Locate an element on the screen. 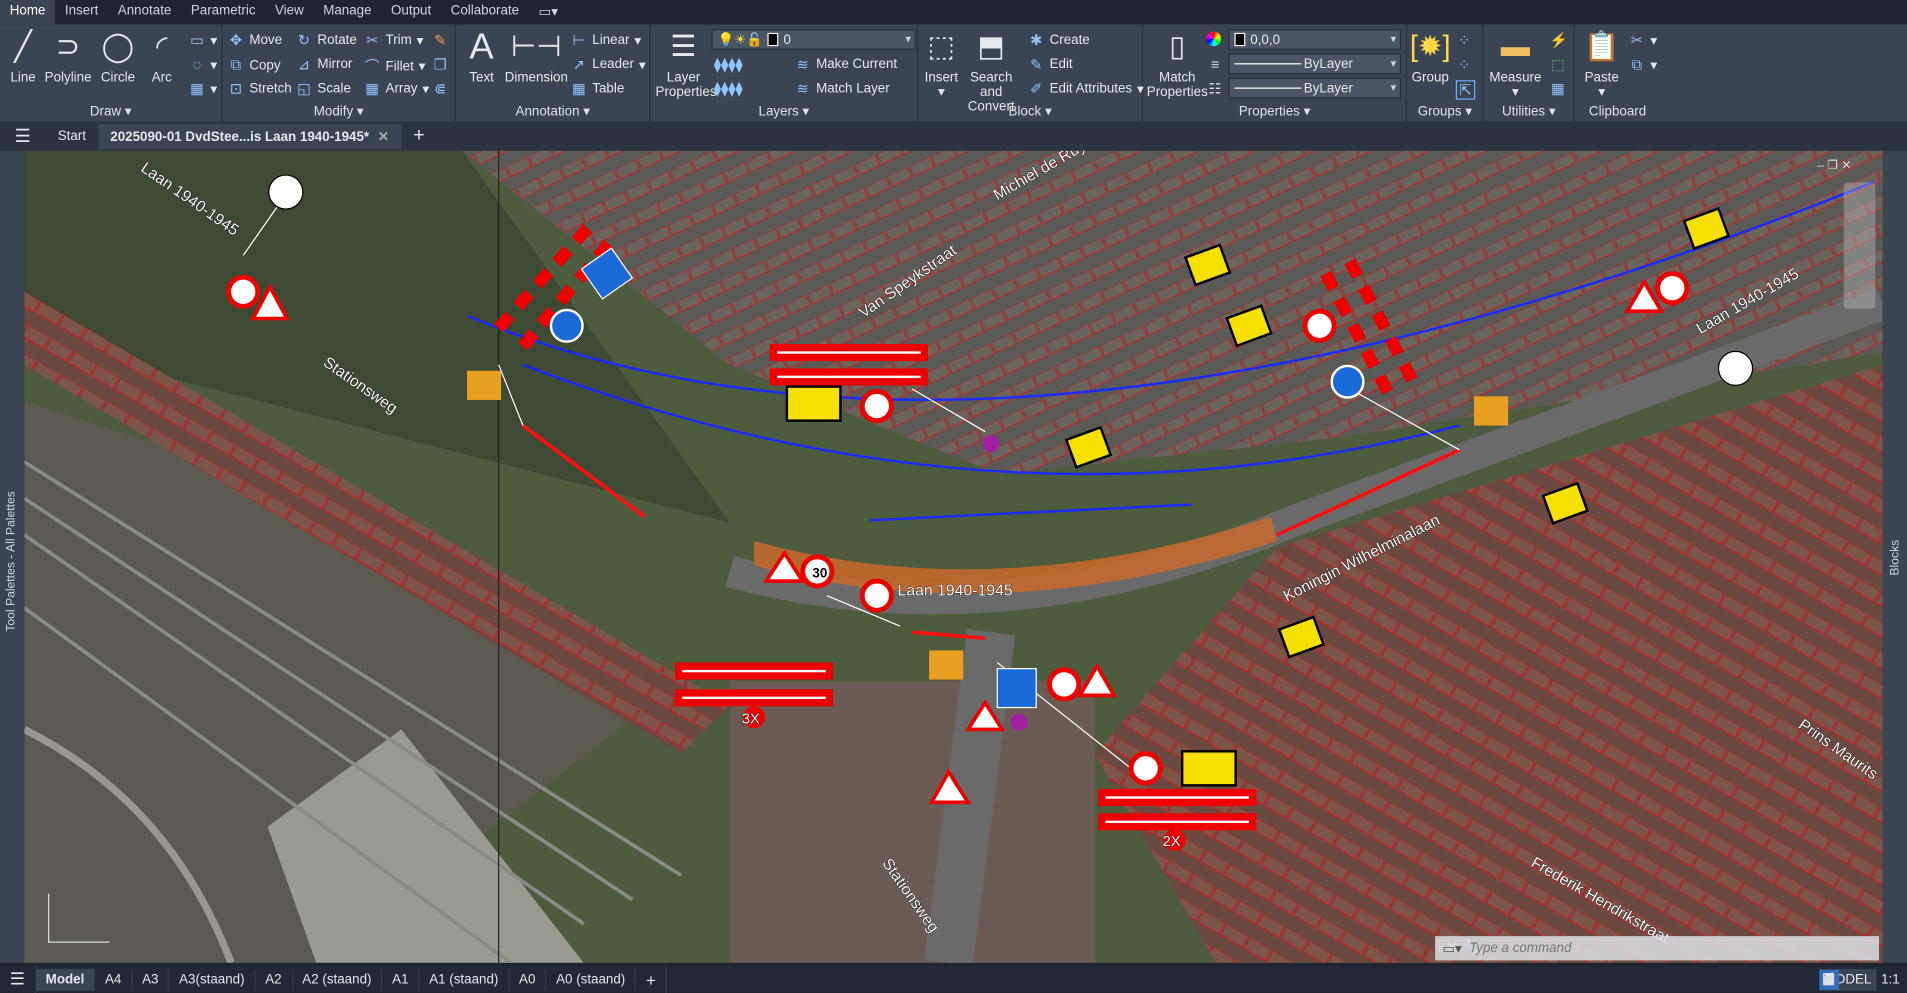 The image size is (1907, 993). customize-icon: ☰ is located at coordinates (1828, 979).